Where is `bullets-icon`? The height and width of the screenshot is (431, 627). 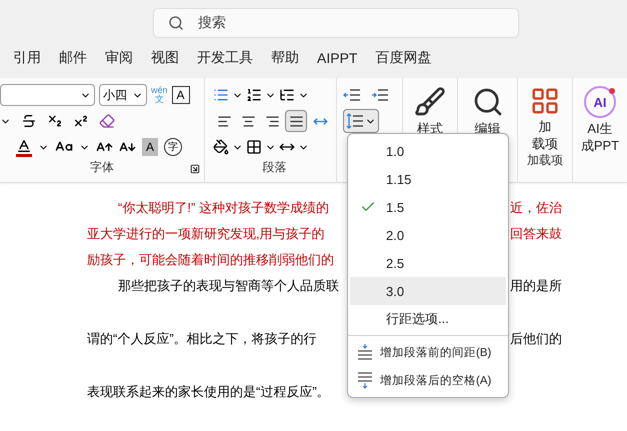
bullets-icon is located at coordinates (221, 95).